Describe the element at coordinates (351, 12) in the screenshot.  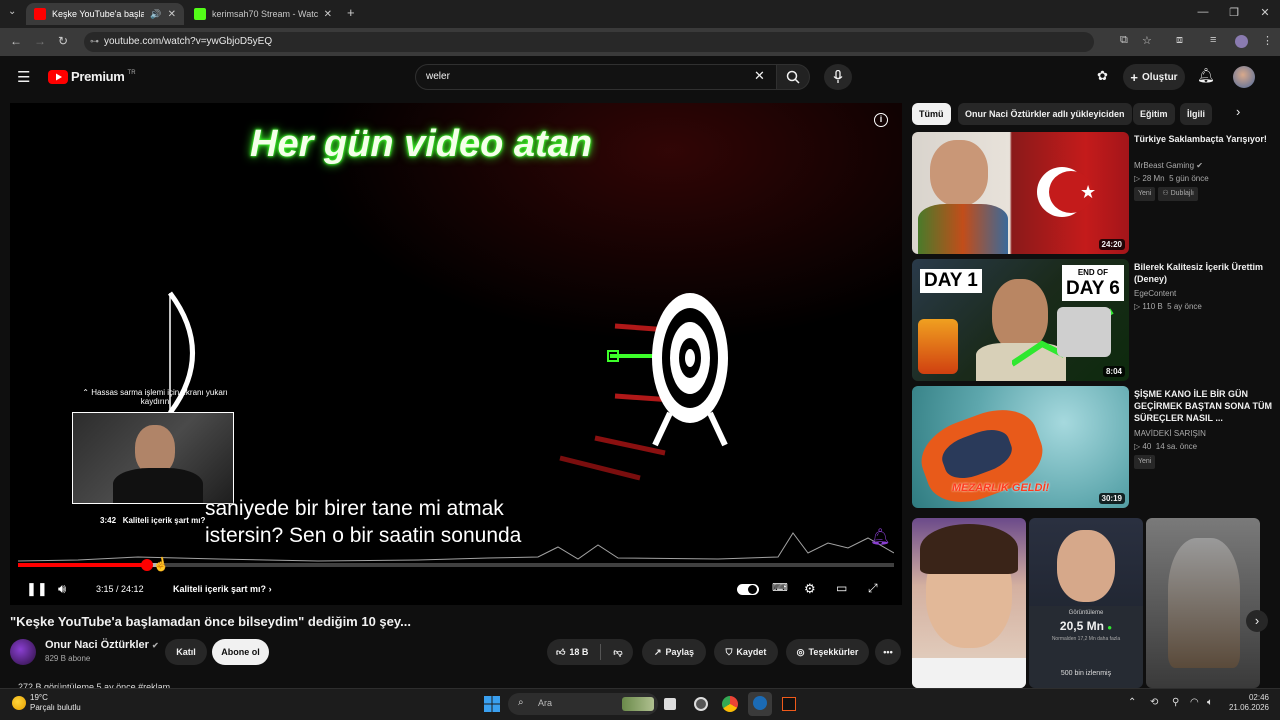
I see `new-tab-button: +` at that location.